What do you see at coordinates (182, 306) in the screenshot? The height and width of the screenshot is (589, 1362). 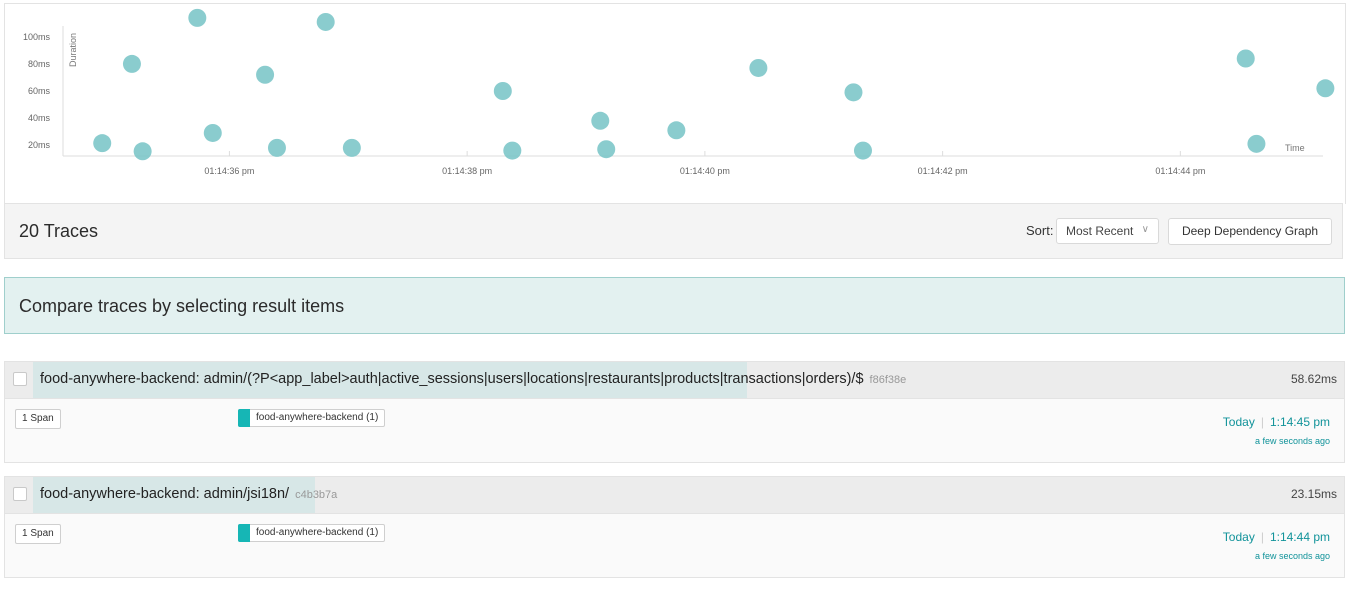 I see `compare-banner-text: Compare traces by selecting result items` at bounding box center [182, 306].